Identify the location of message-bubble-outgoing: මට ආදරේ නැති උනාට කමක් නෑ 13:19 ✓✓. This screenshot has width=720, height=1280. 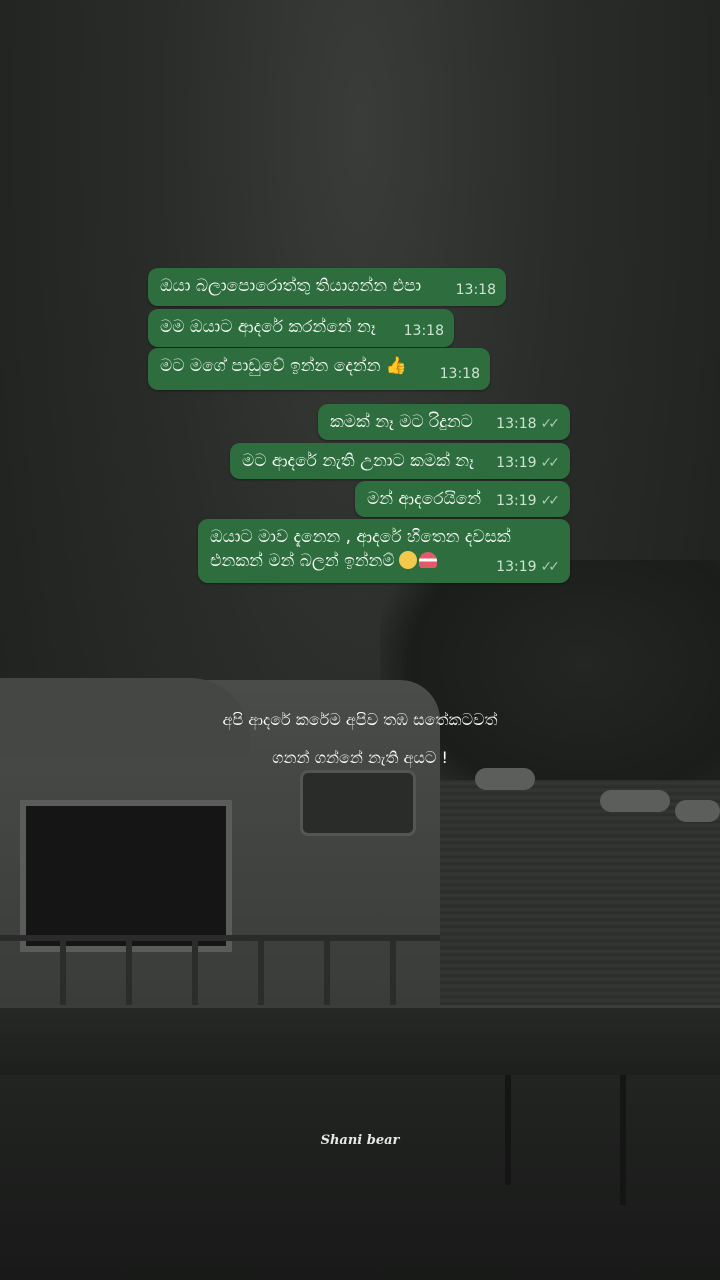
(400, 461).